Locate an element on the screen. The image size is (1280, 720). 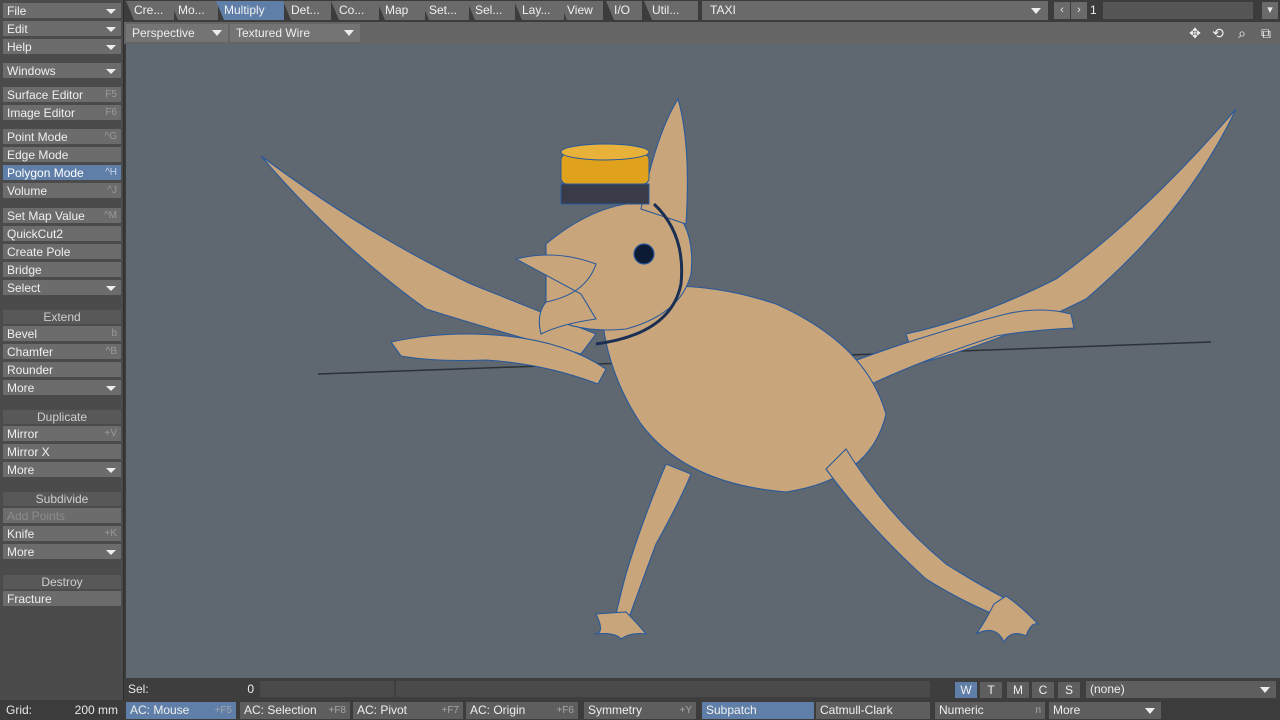
wtmcs-c-button: C is located at coordinates (1043, 690).